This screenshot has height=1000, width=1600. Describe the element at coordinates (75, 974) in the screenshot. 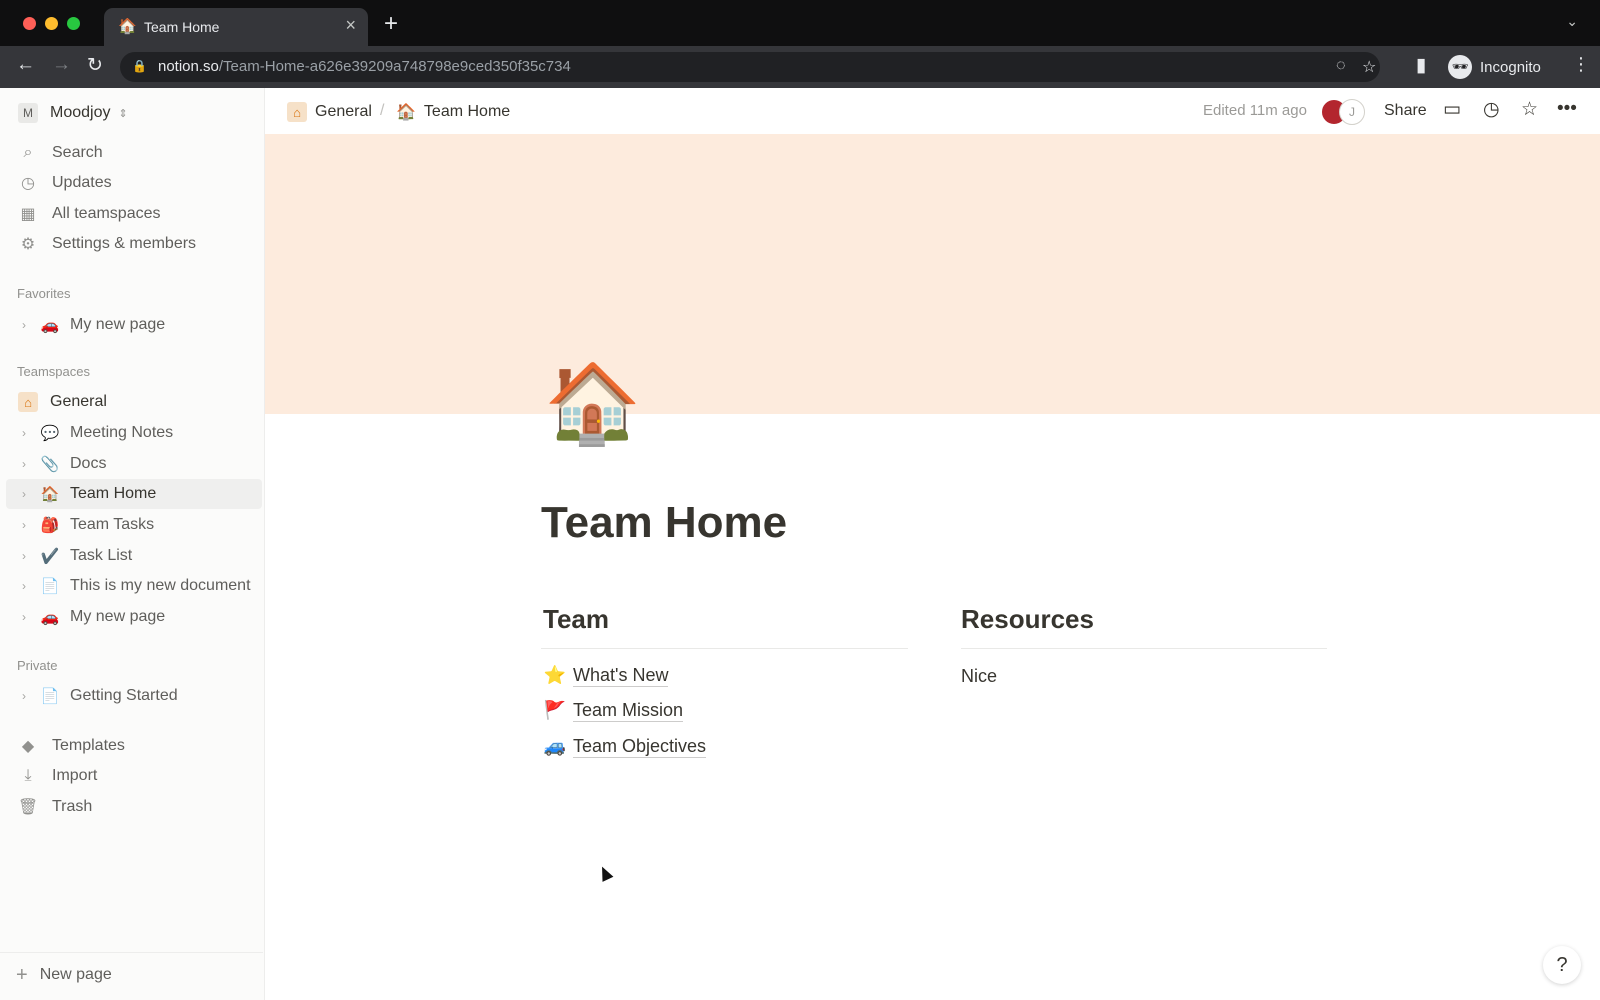

I see `new-page-label: New page` at that location.